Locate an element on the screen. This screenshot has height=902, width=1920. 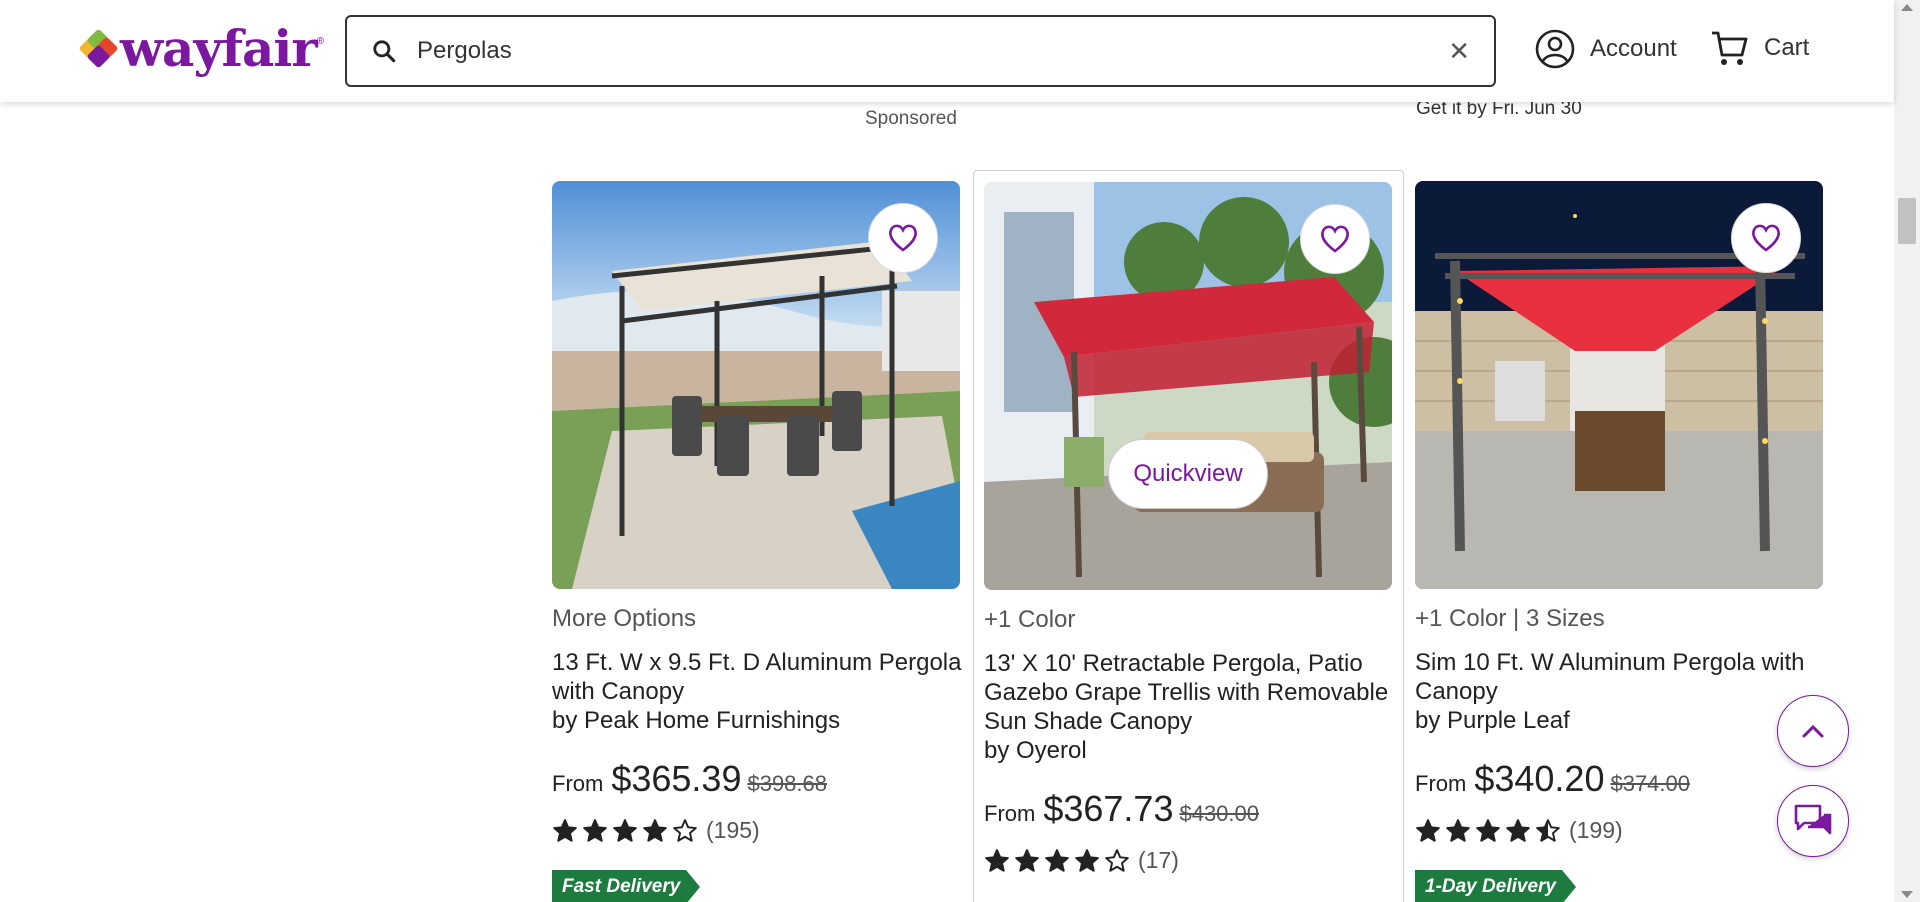
review-count: (17) is located at coordinates (1158, 860).